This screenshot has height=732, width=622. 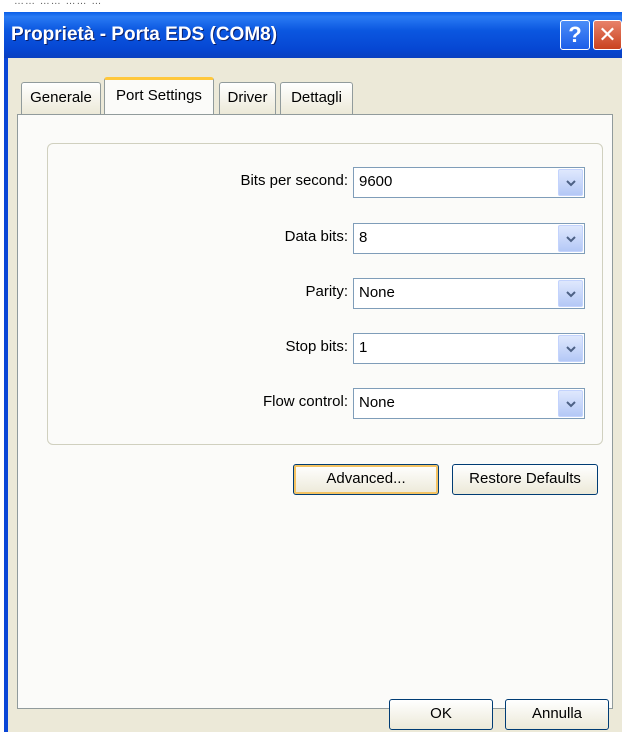 I want to click on flow-control-select: None, so click(x=469, y=403).